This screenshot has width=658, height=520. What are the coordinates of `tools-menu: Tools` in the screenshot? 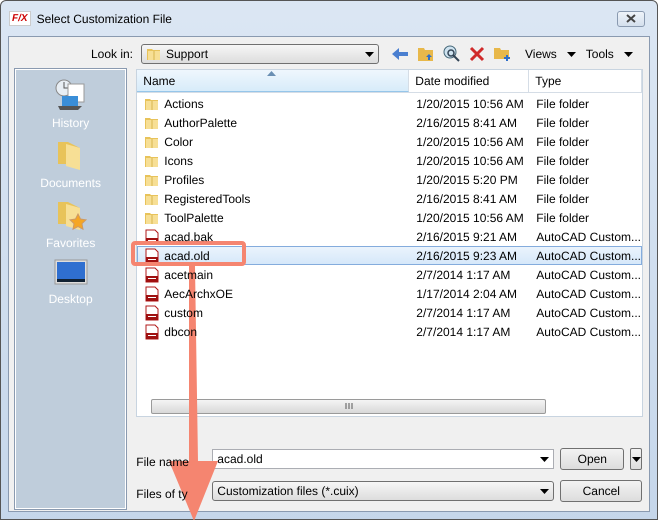 It's located at (600, 54).